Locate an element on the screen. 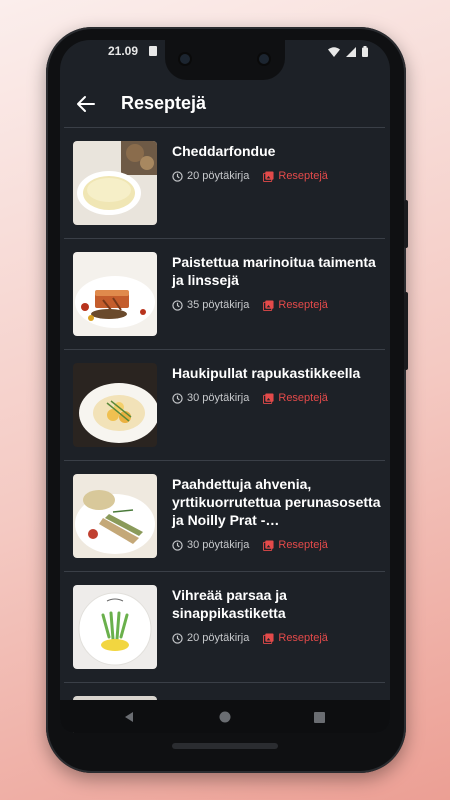 The width and height of the screenshot is (450, 800). app-bar: Reseptejä is located at coordinates (225, 105).